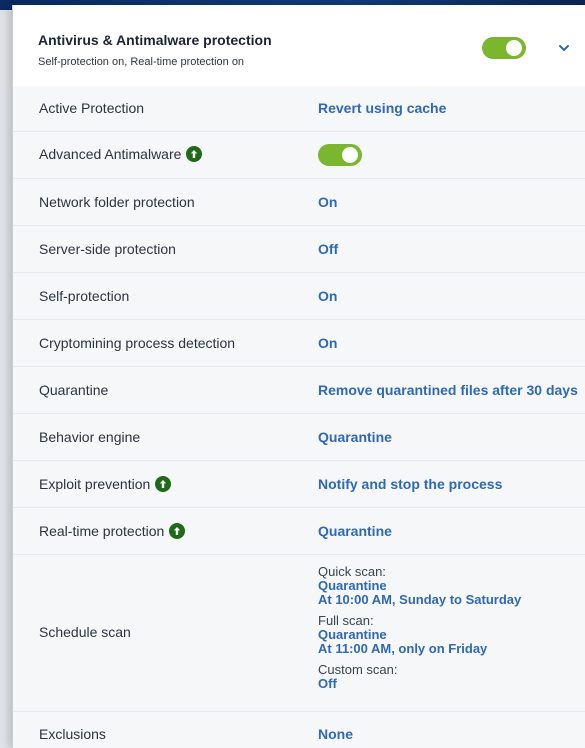 This screenshot has height=748, width=585. What do you see at coordinates (327, 202) in the screenshot?
I see `network-folder-protection-value: On` at bounding box center [327, 202].